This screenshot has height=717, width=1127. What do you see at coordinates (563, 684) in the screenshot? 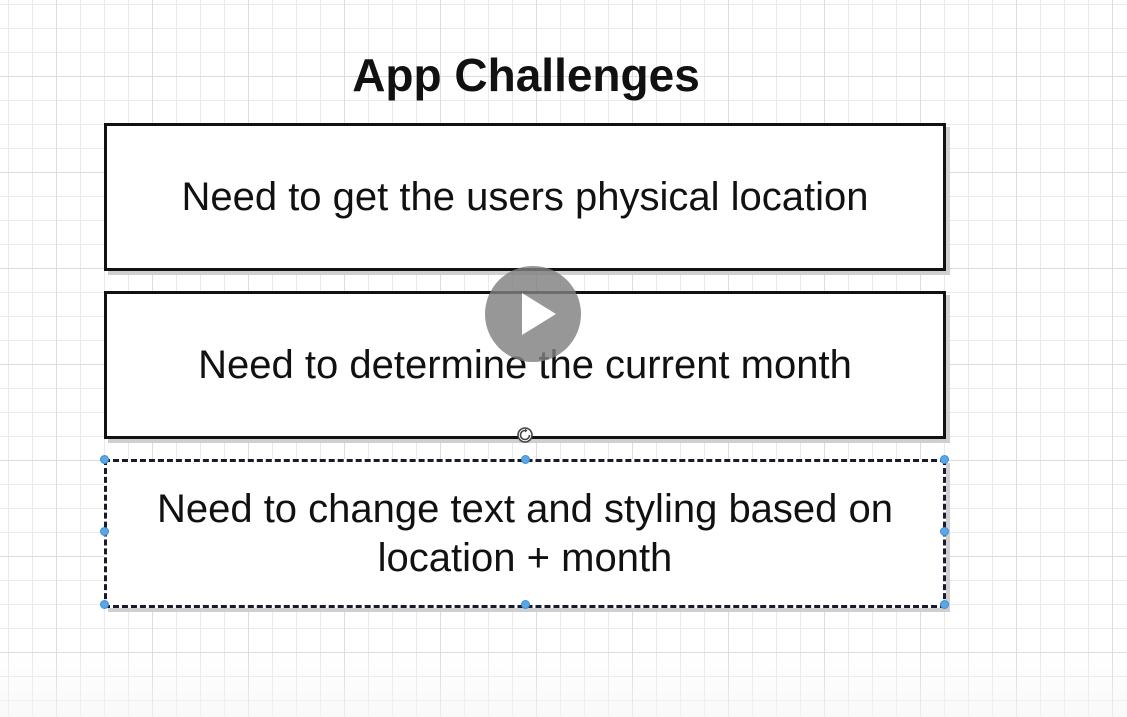
I see `bottom-fade` at bounding box center [563, 684].